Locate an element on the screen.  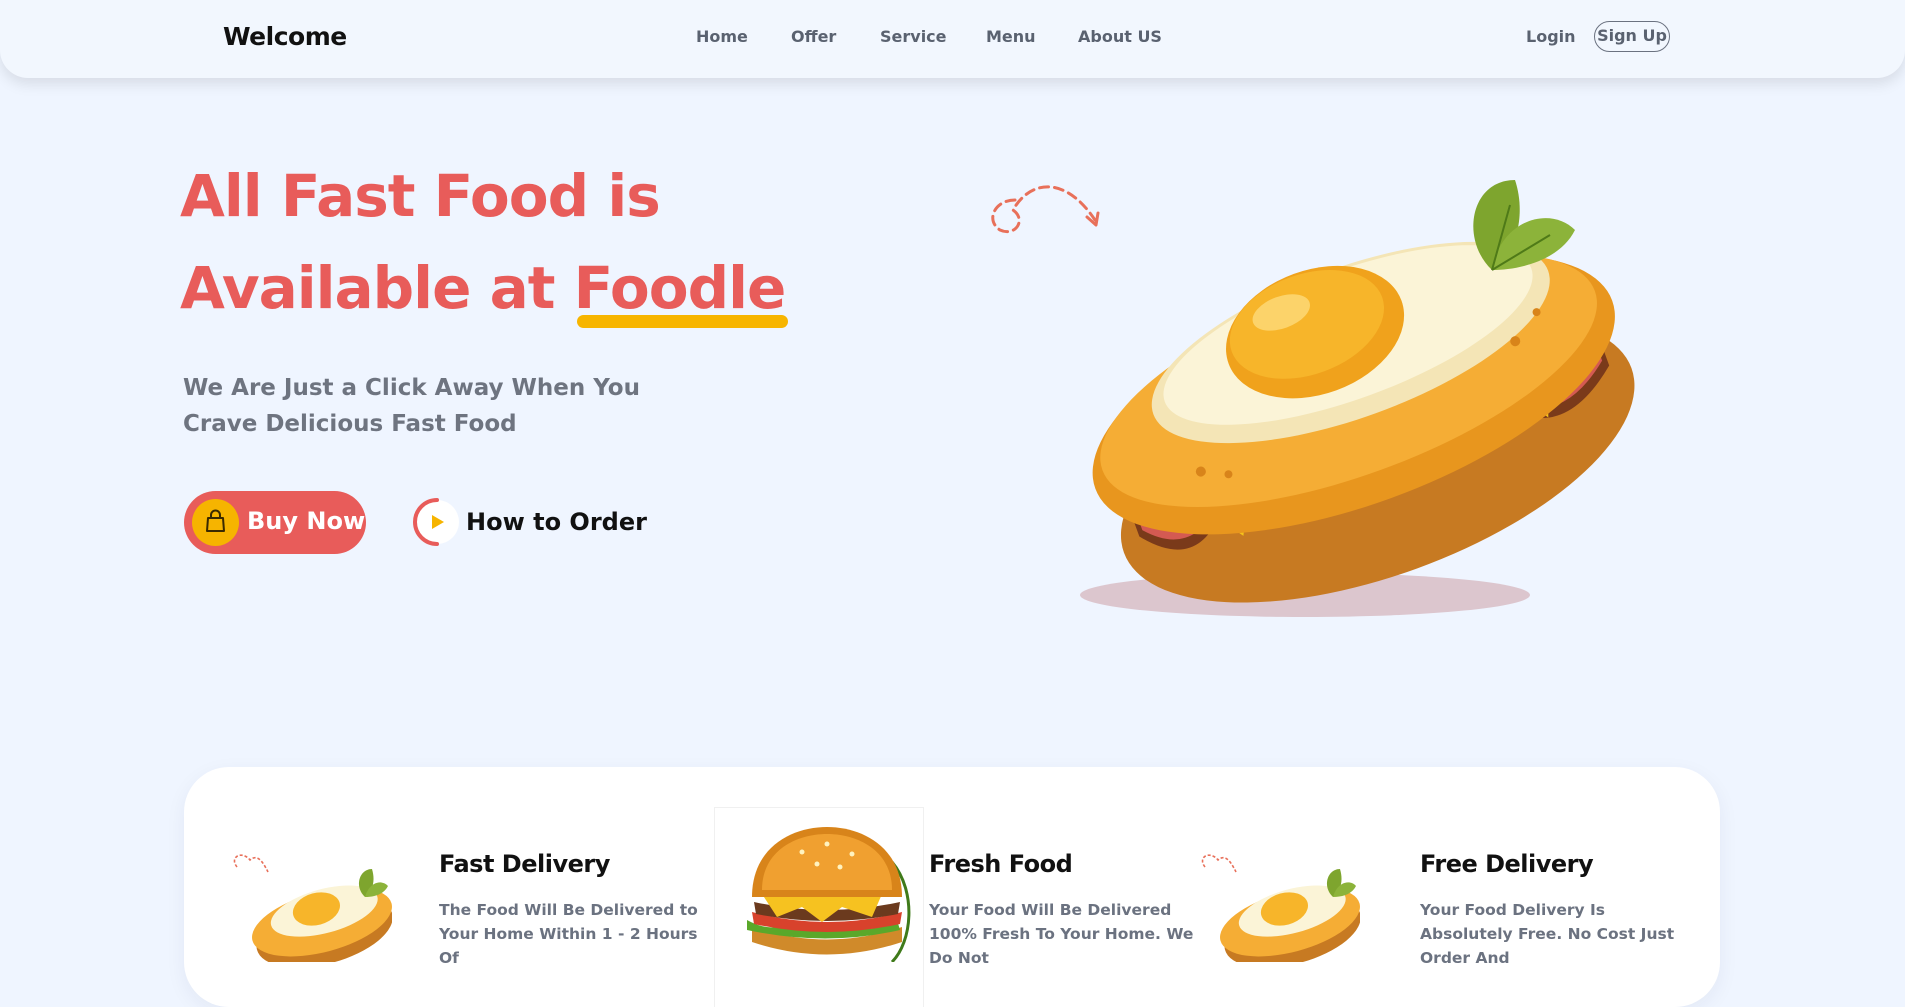
hero-title: All Fast Food is Available at Foodle is located at coordinates (500, 242).